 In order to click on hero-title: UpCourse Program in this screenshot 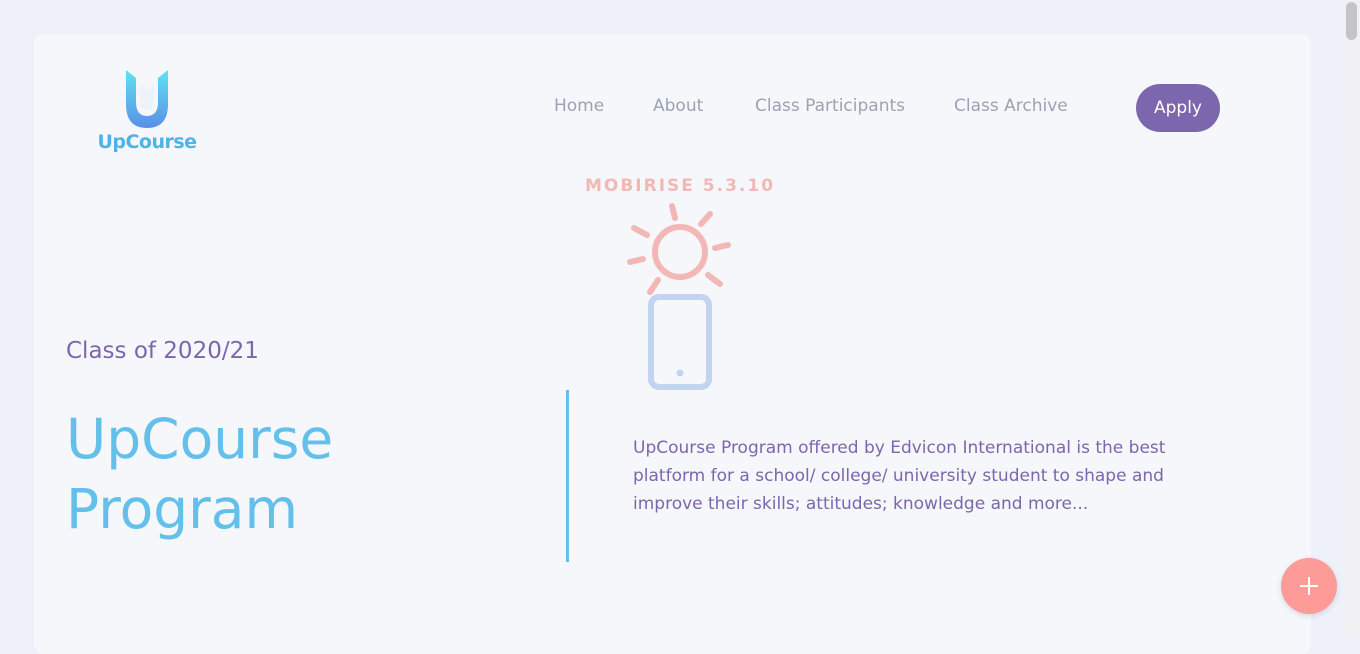, I will do `click(200, 474)`.